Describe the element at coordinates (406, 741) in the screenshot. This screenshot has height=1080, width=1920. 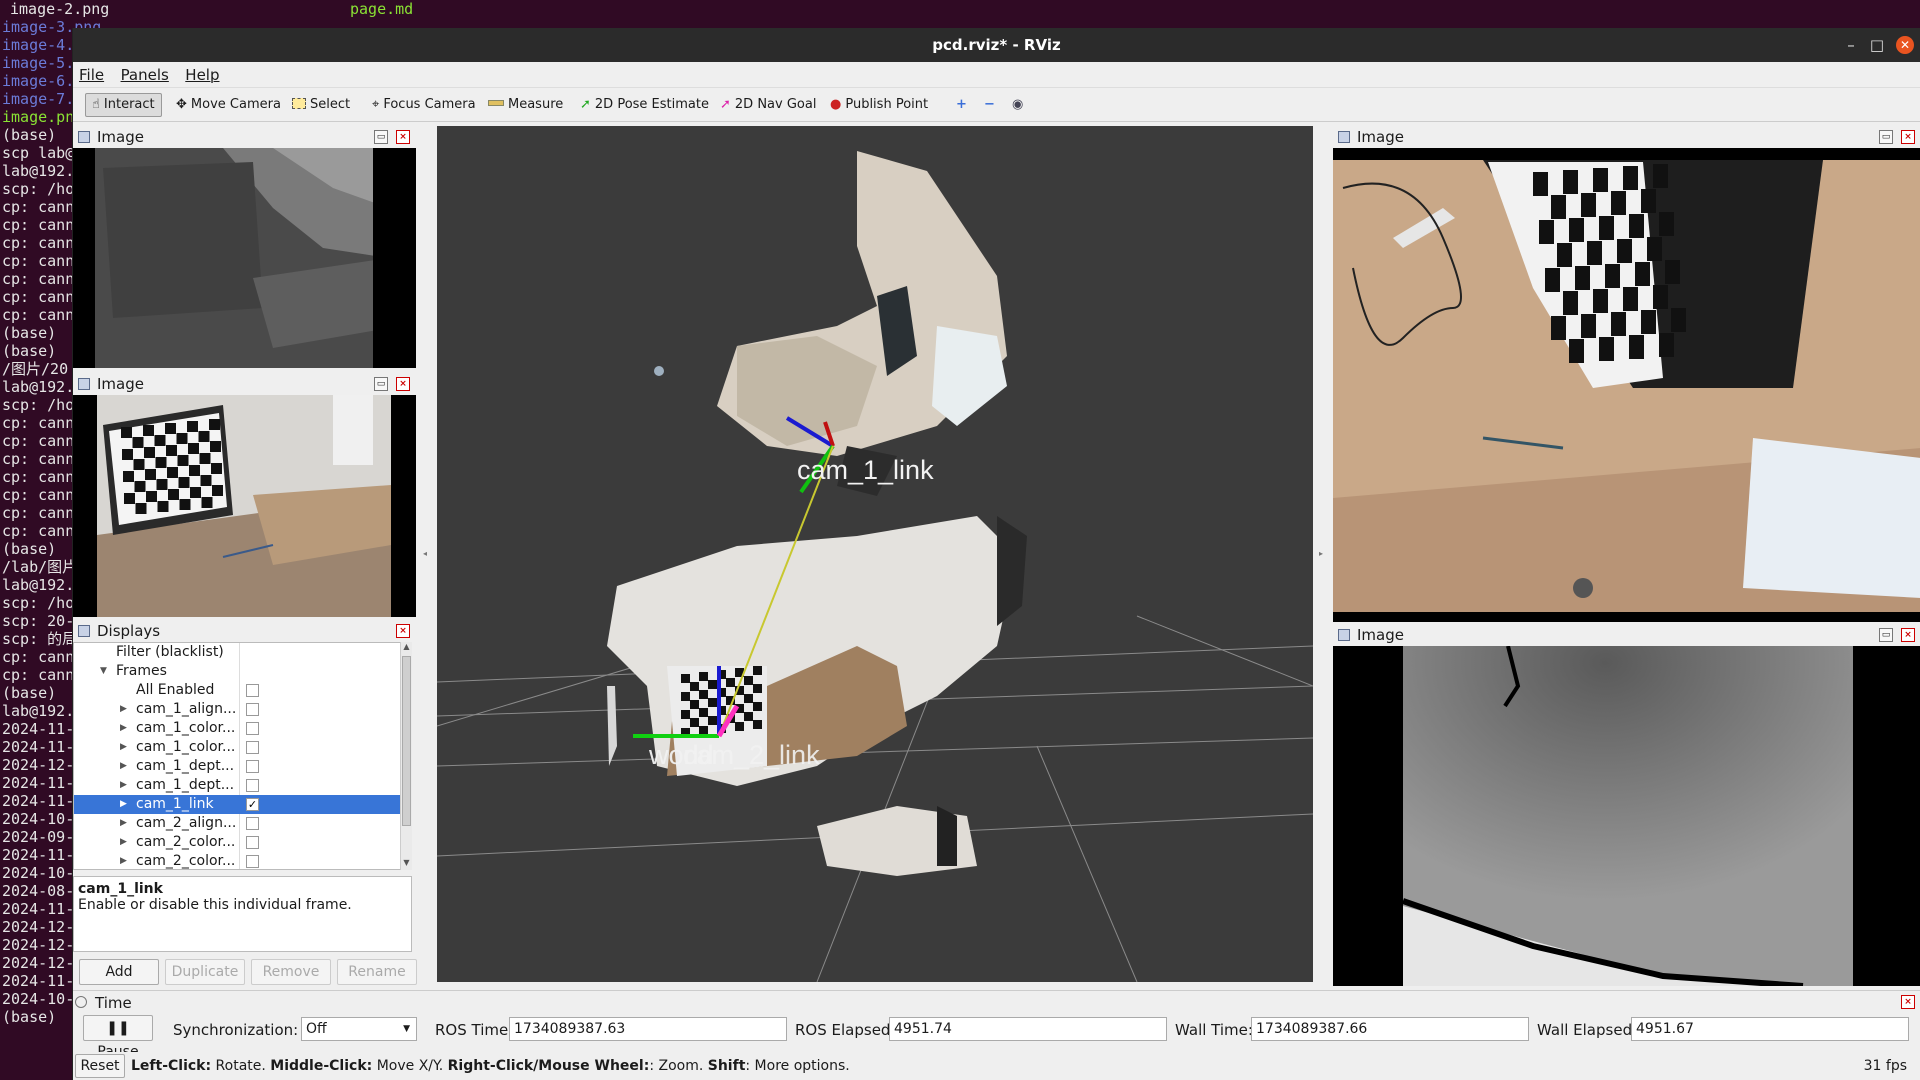
I see `scroll-thumb` at that location.